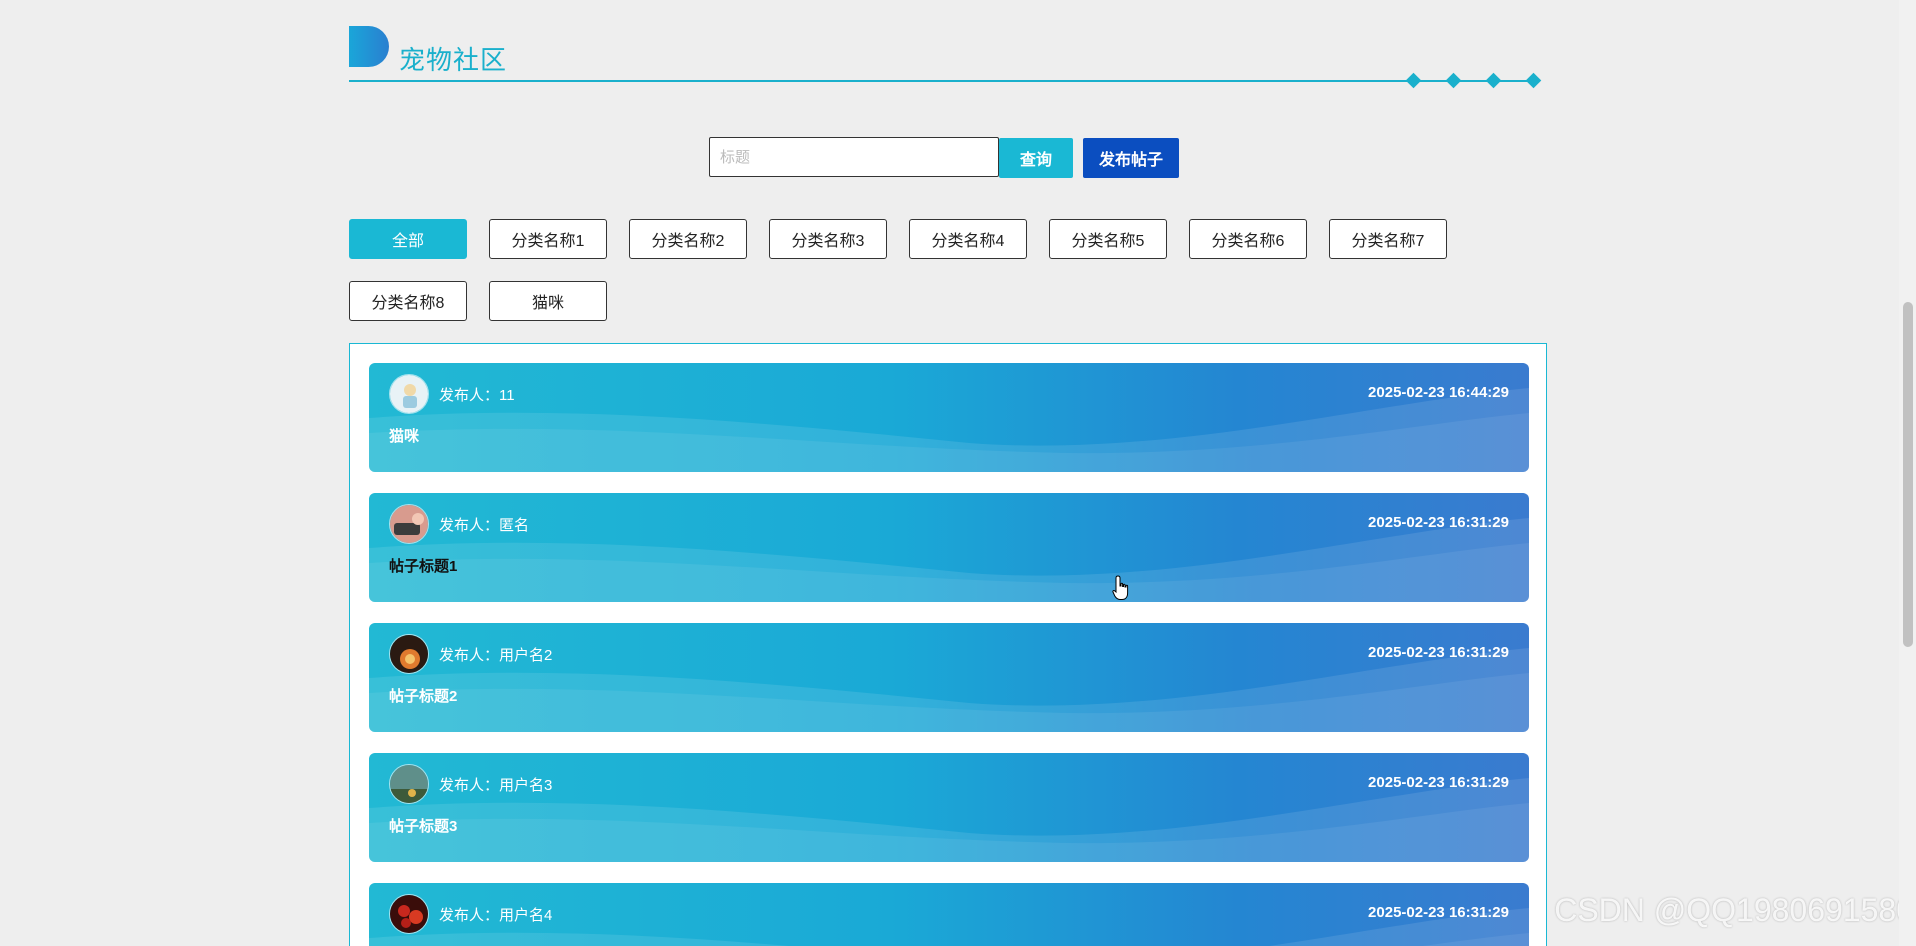 Image resolution: width=1916 pixels, height=946 pixels. Describe the element at coordinates (548, 301) in the screenshot. I see `category-cat: 猫咪` at that location.